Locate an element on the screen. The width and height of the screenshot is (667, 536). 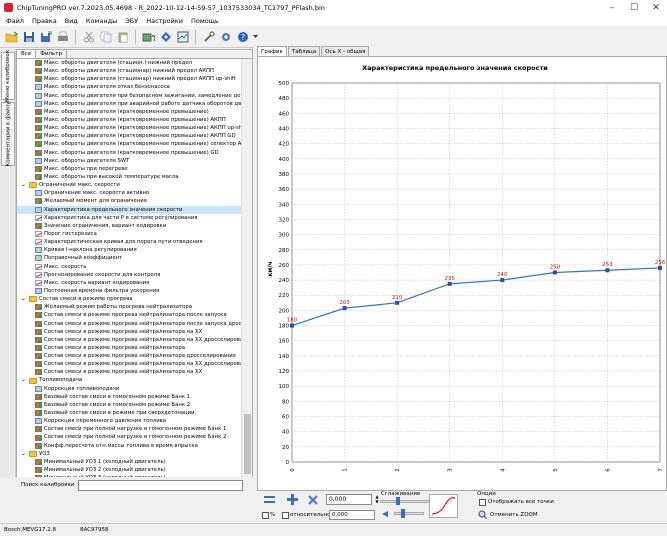
ecu-tools-icon is located at coordinates (148, 36).